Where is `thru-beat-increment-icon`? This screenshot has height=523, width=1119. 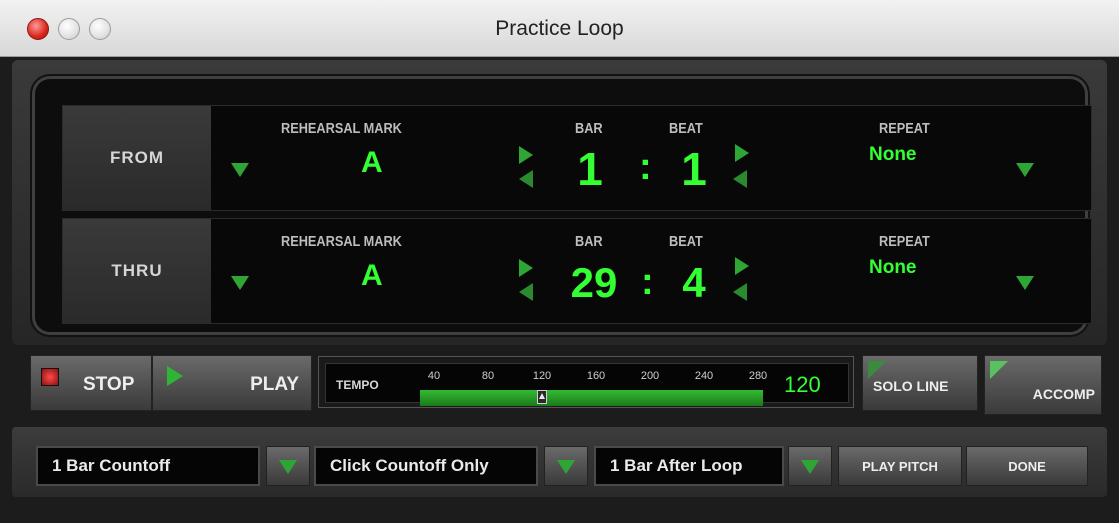
thru-beat-increment-icon is located at coordinates (742, 266).